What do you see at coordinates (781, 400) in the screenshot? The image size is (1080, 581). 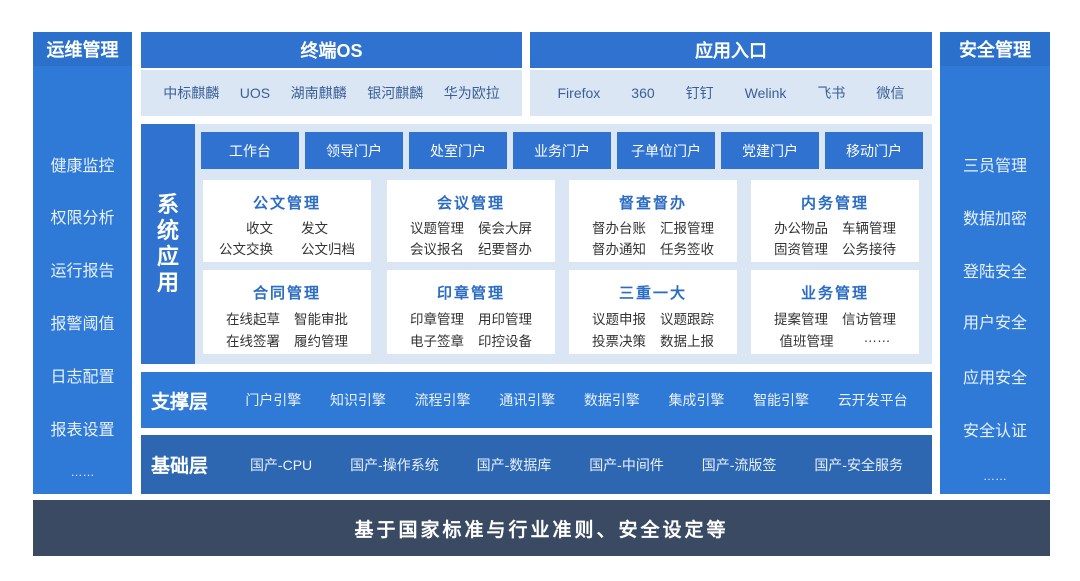 I see `support-item: 智能引擎` at bounding box center [781, 400].